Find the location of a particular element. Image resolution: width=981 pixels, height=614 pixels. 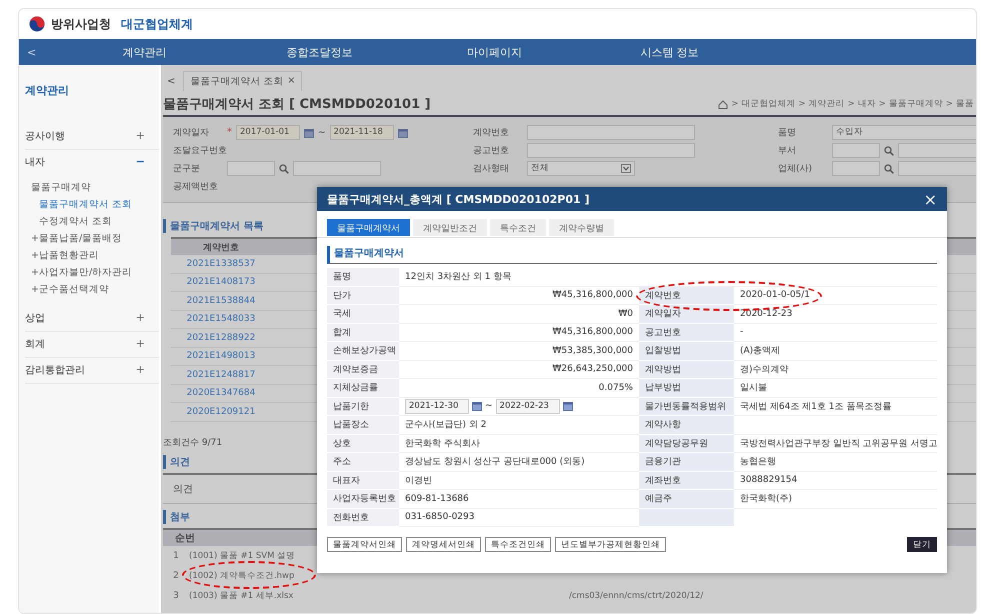

breadcrumb-link: 물품구매계약 is located at coordinates (915, 104).